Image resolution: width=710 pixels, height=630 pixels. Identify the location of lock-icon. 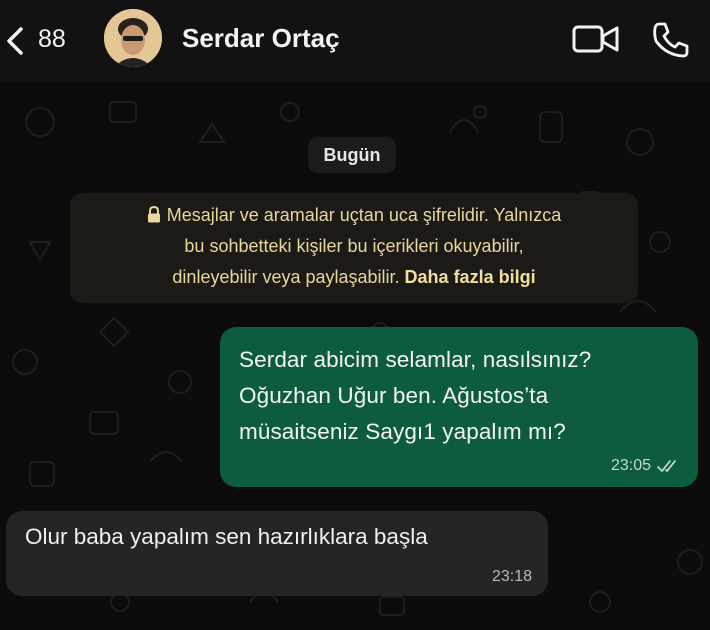
(153, 214).